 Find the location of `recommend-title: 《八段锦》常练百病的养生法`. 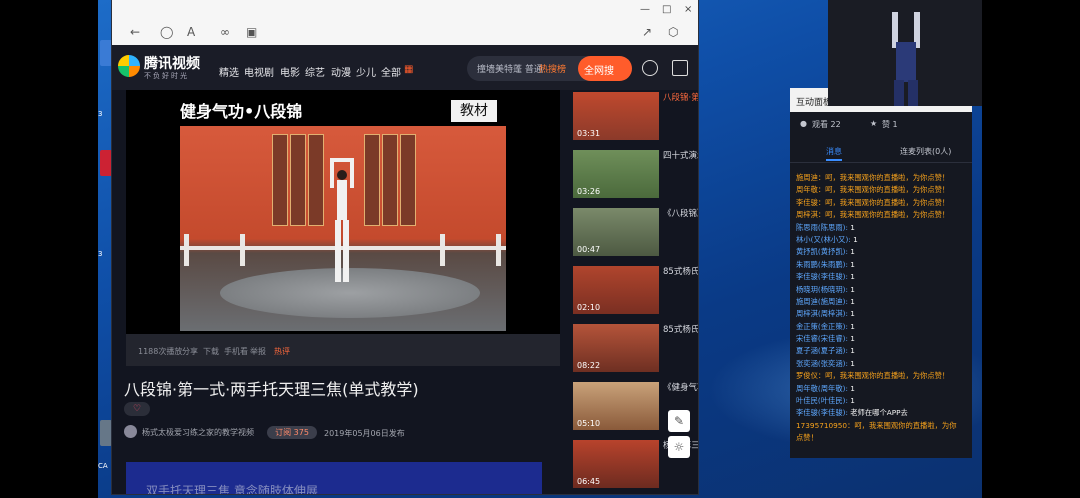

recommend-title: 《八段锦》常练百病的养生法 is located at coordinates (680, 214).